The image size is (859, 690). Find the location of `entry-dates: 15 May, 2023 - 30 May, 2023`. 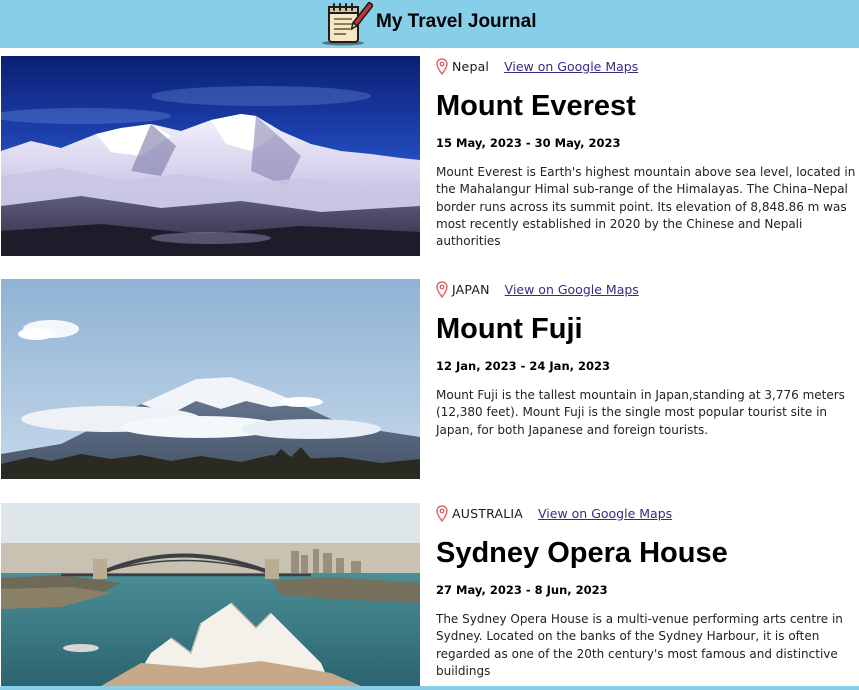

entry-dates: 15 May, 2023 - 30 May, 2023 is located at coordinates (528, 143).